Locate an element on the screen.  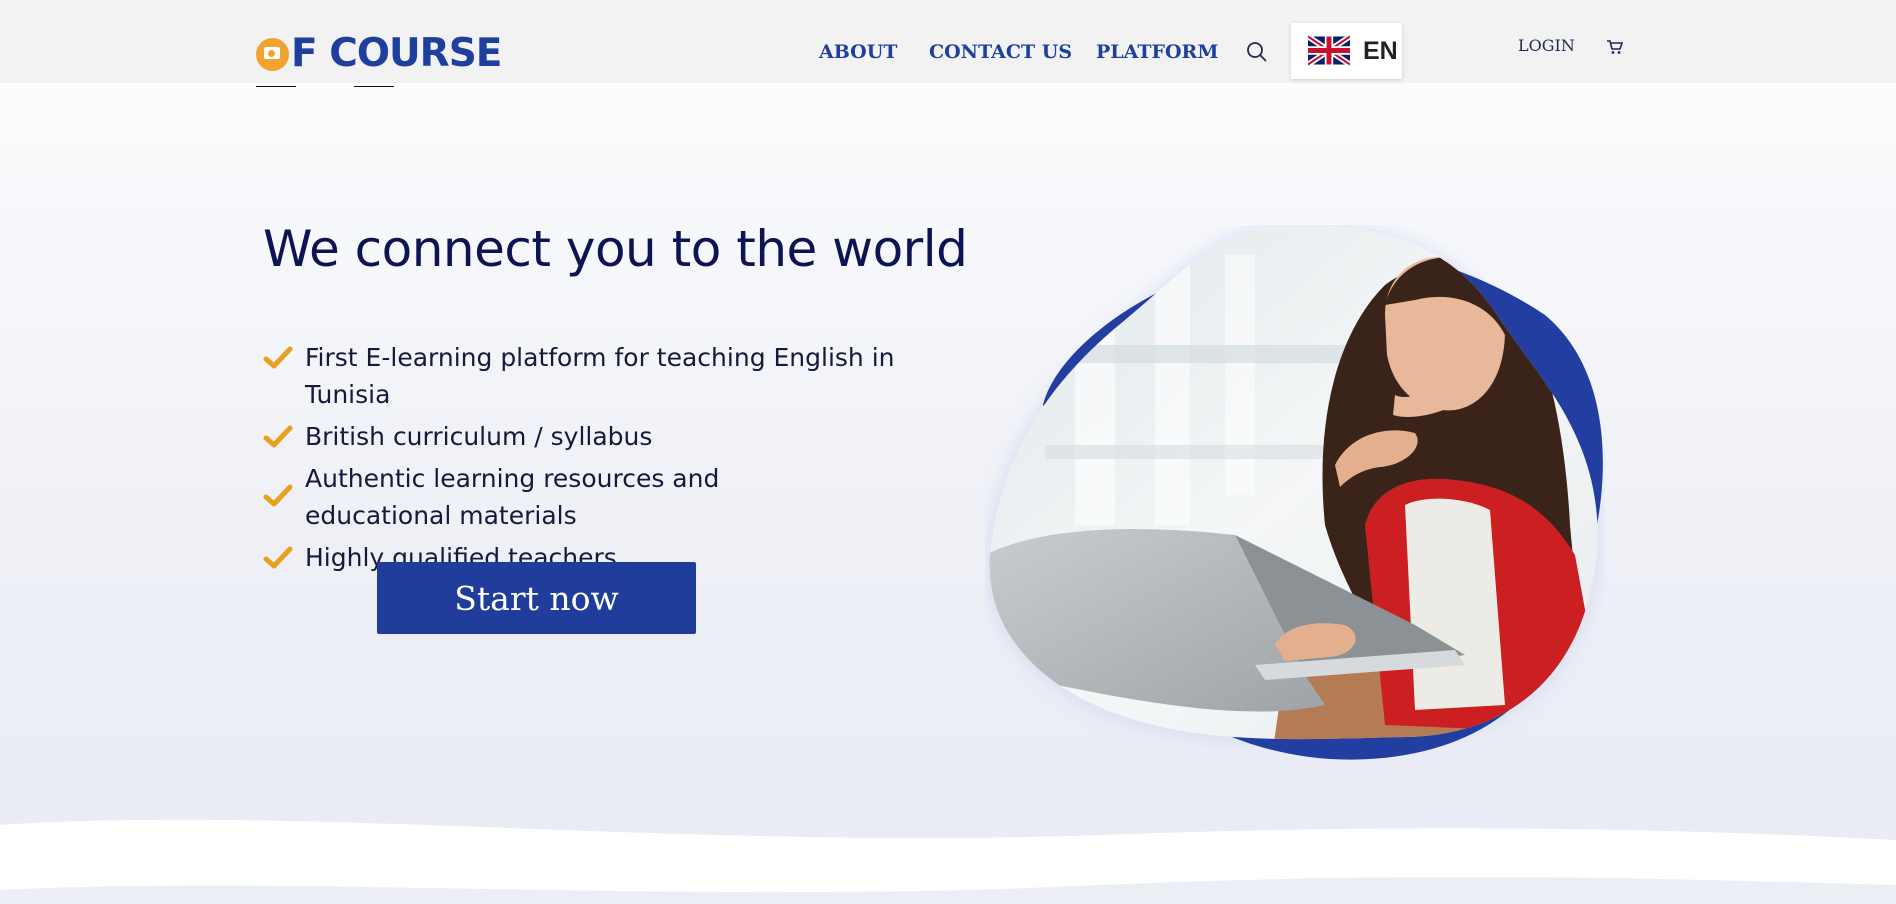
feature-item: British curriculum / syllabus is located at coordinates (613, 436).